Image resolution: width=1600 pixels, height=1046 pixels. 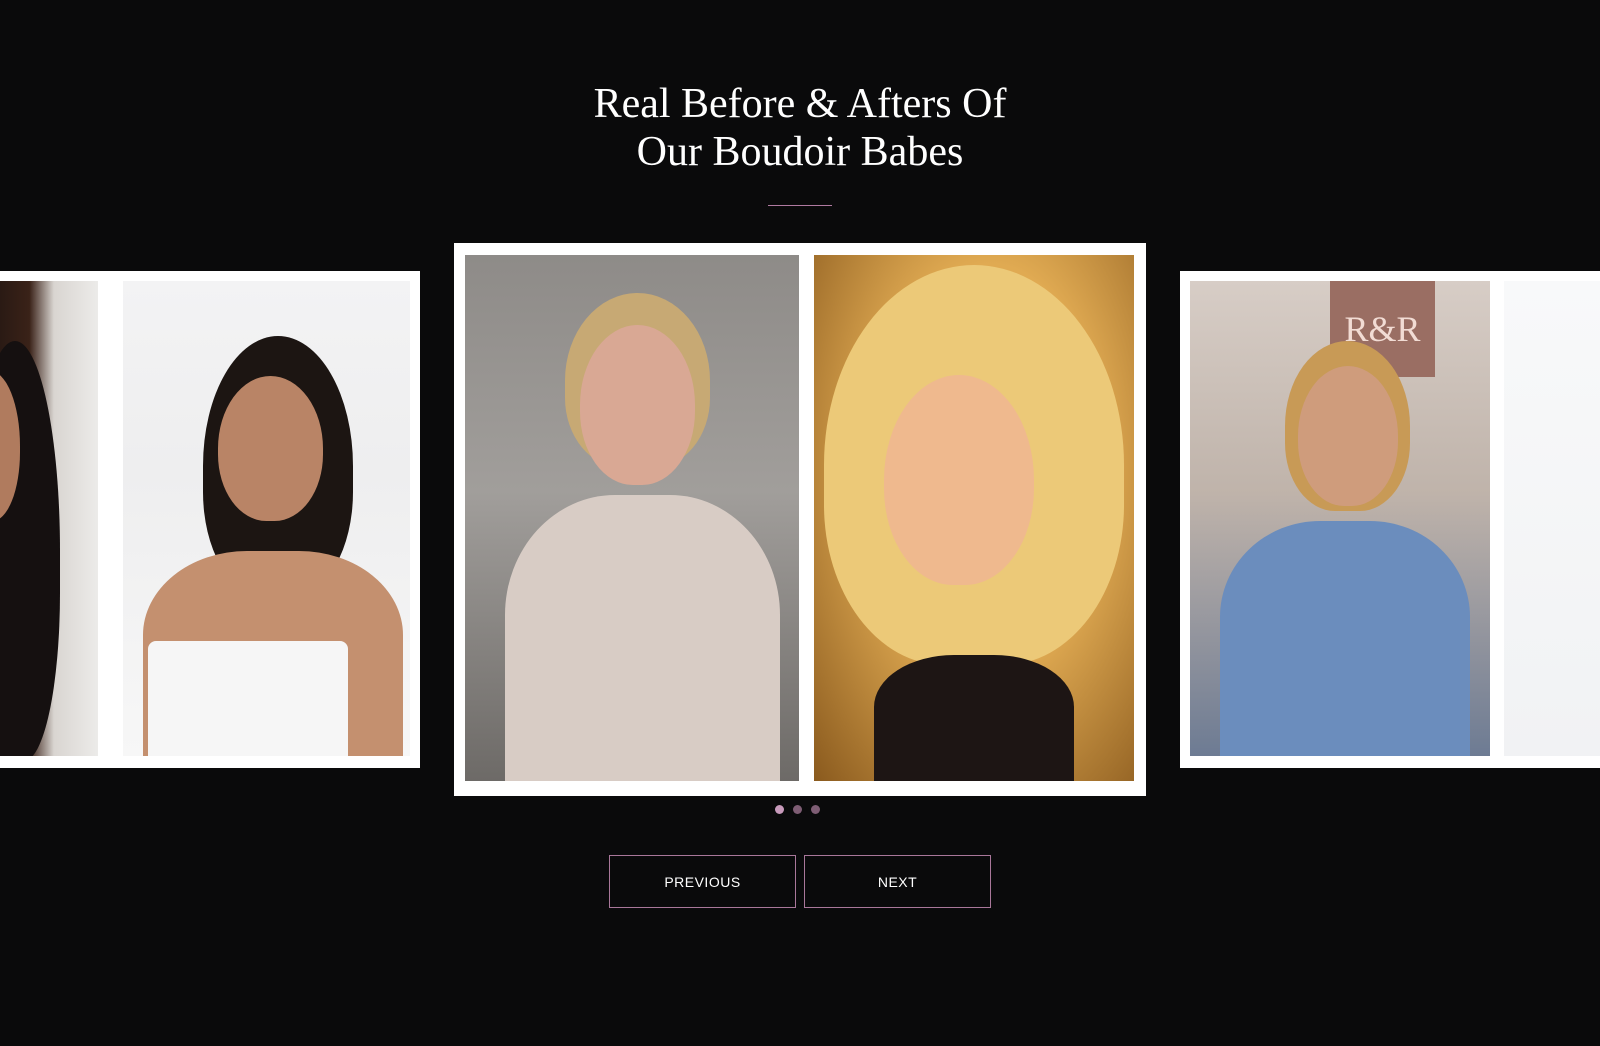 What do you see at coordinates (974, 718) in the screenshot?
I see `lingerie-shape` at bounding box center [974, 718].